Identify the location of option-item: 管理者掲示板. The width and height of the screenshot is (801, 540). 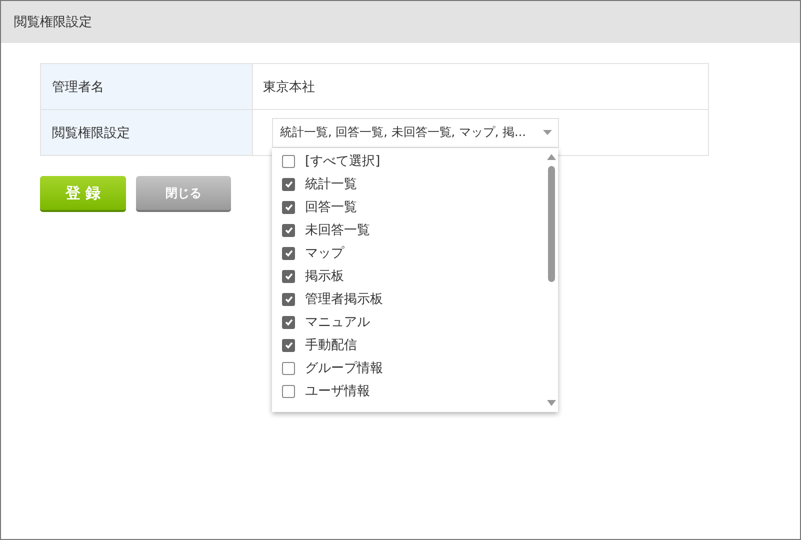
(408, 299).